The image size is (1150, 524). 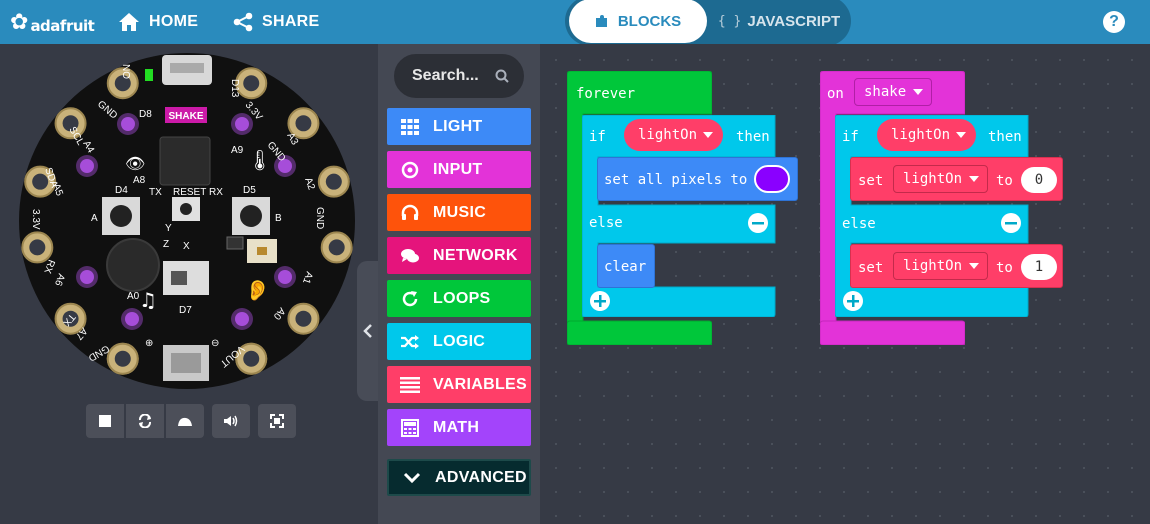 I want to click on category-variables: VARIABLES, so click(x=459, y=384).